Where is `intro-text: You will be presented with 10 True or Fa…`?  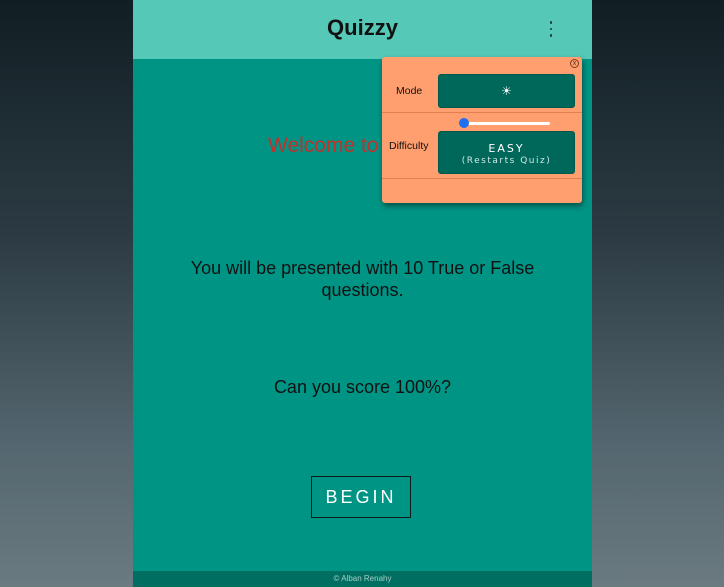 intro-text: You will be presented with 10 True or Fa… is located at coordinates (362, 279).